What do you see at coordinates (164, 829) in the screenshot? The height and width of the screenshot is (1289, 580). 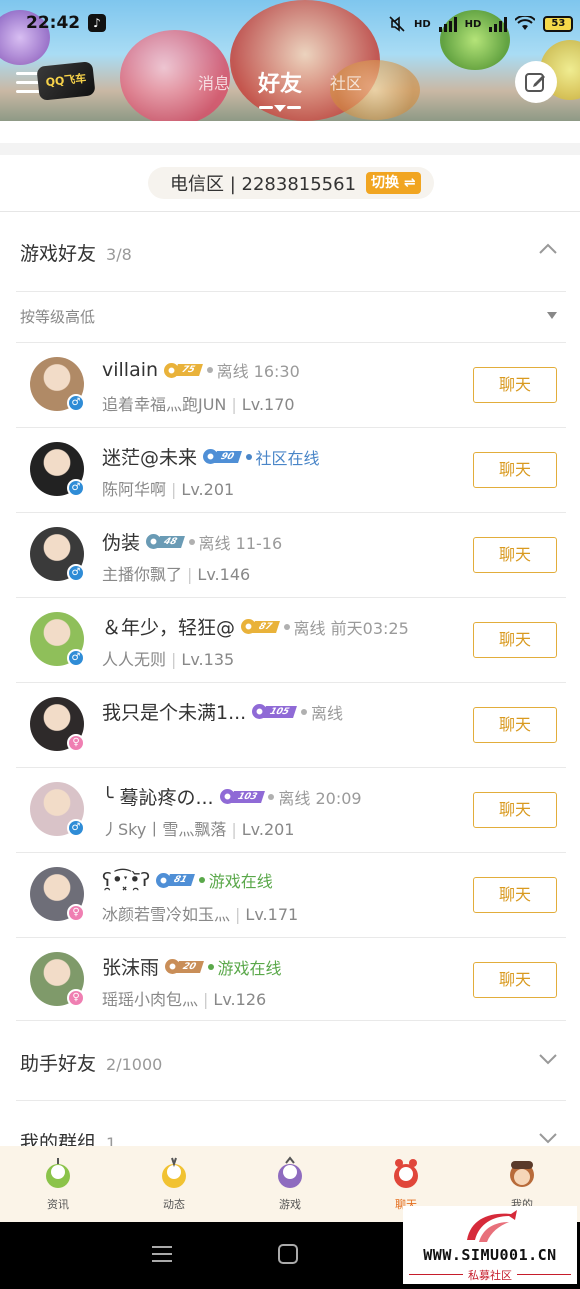 I see `friend-remark: 丿Sky丨雪灬飘落` at bounding box center [164, 829].